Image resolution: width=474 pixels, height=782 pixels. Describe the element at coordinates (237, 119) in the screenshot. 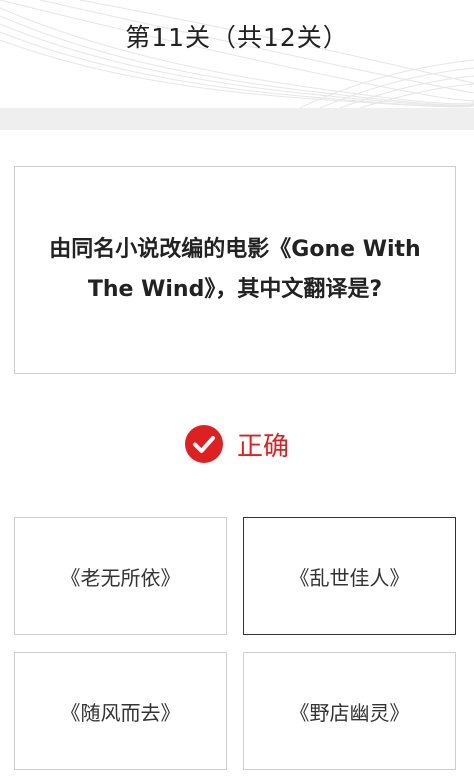

I see `header-divider-band` at that location.